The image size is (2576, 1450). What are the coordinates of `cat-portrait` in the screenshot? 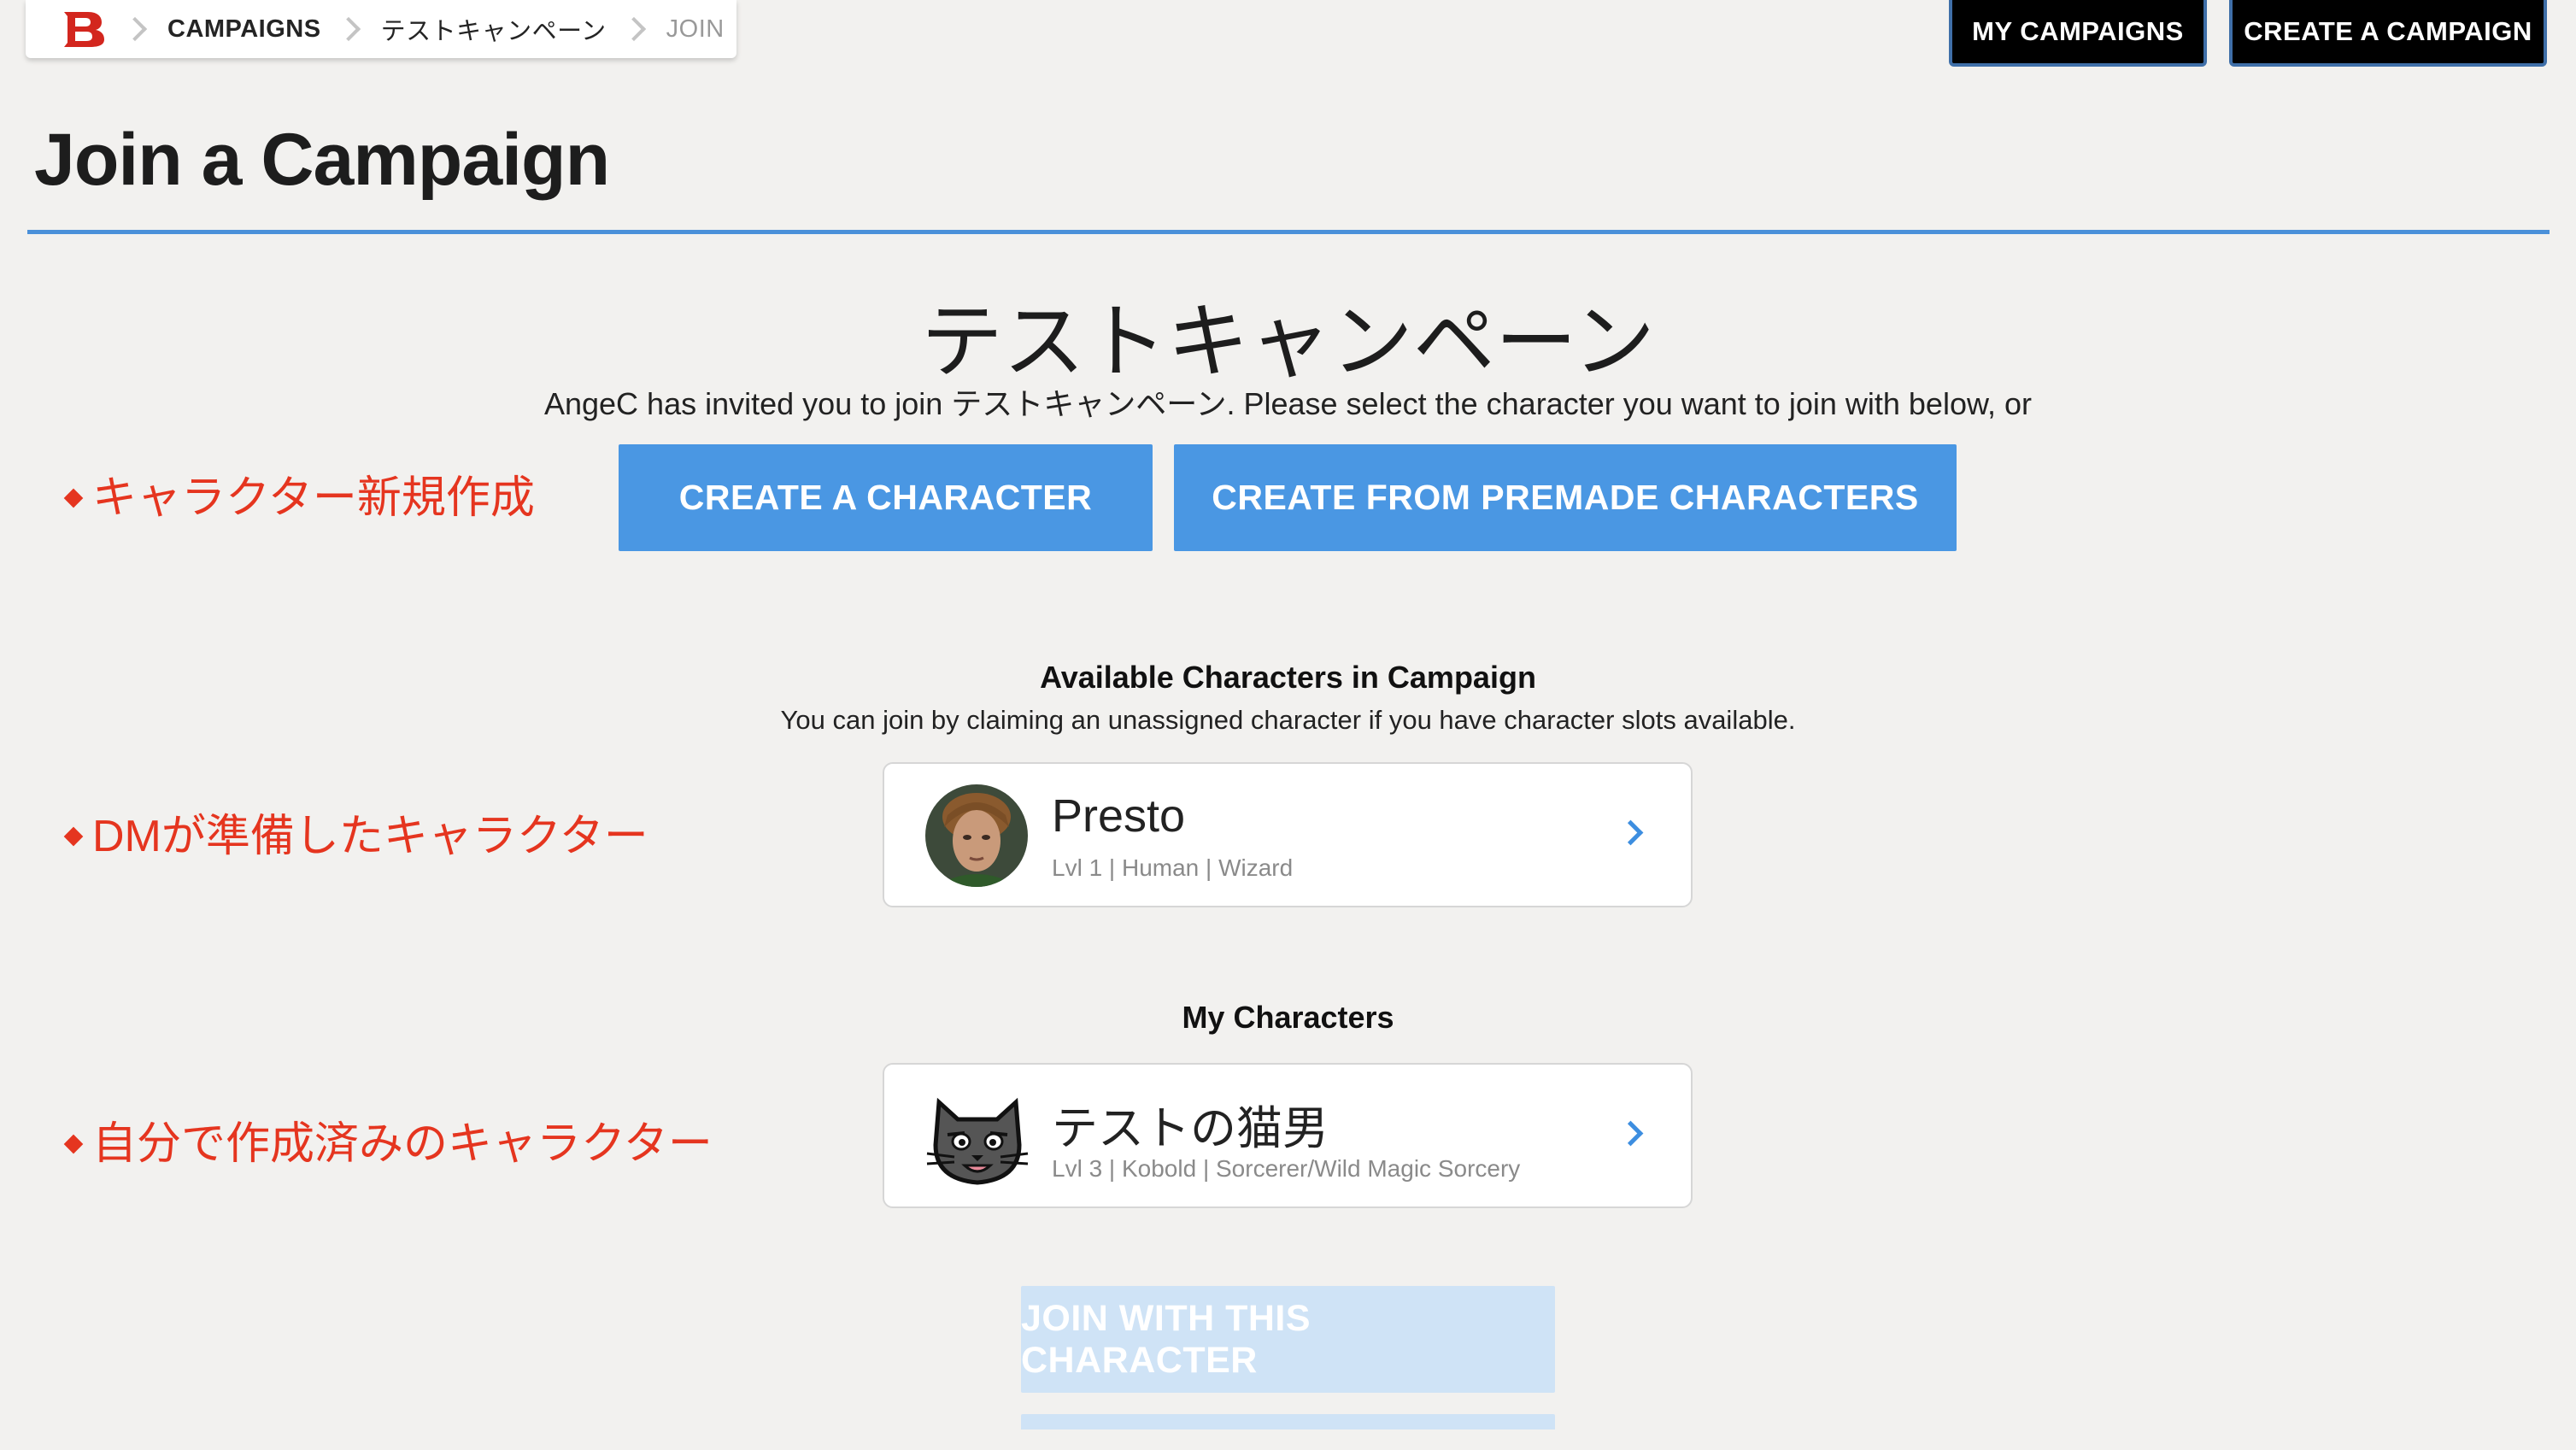 It's located at (977, 1137).